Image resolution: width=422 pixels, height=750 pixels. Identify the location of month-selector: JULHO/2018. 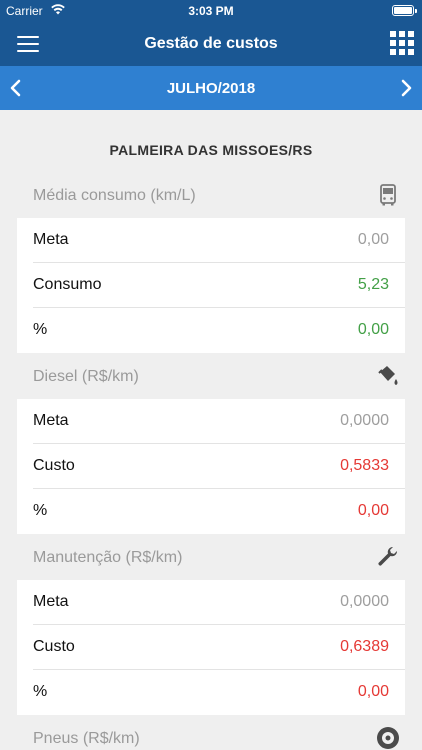
(211, 88).